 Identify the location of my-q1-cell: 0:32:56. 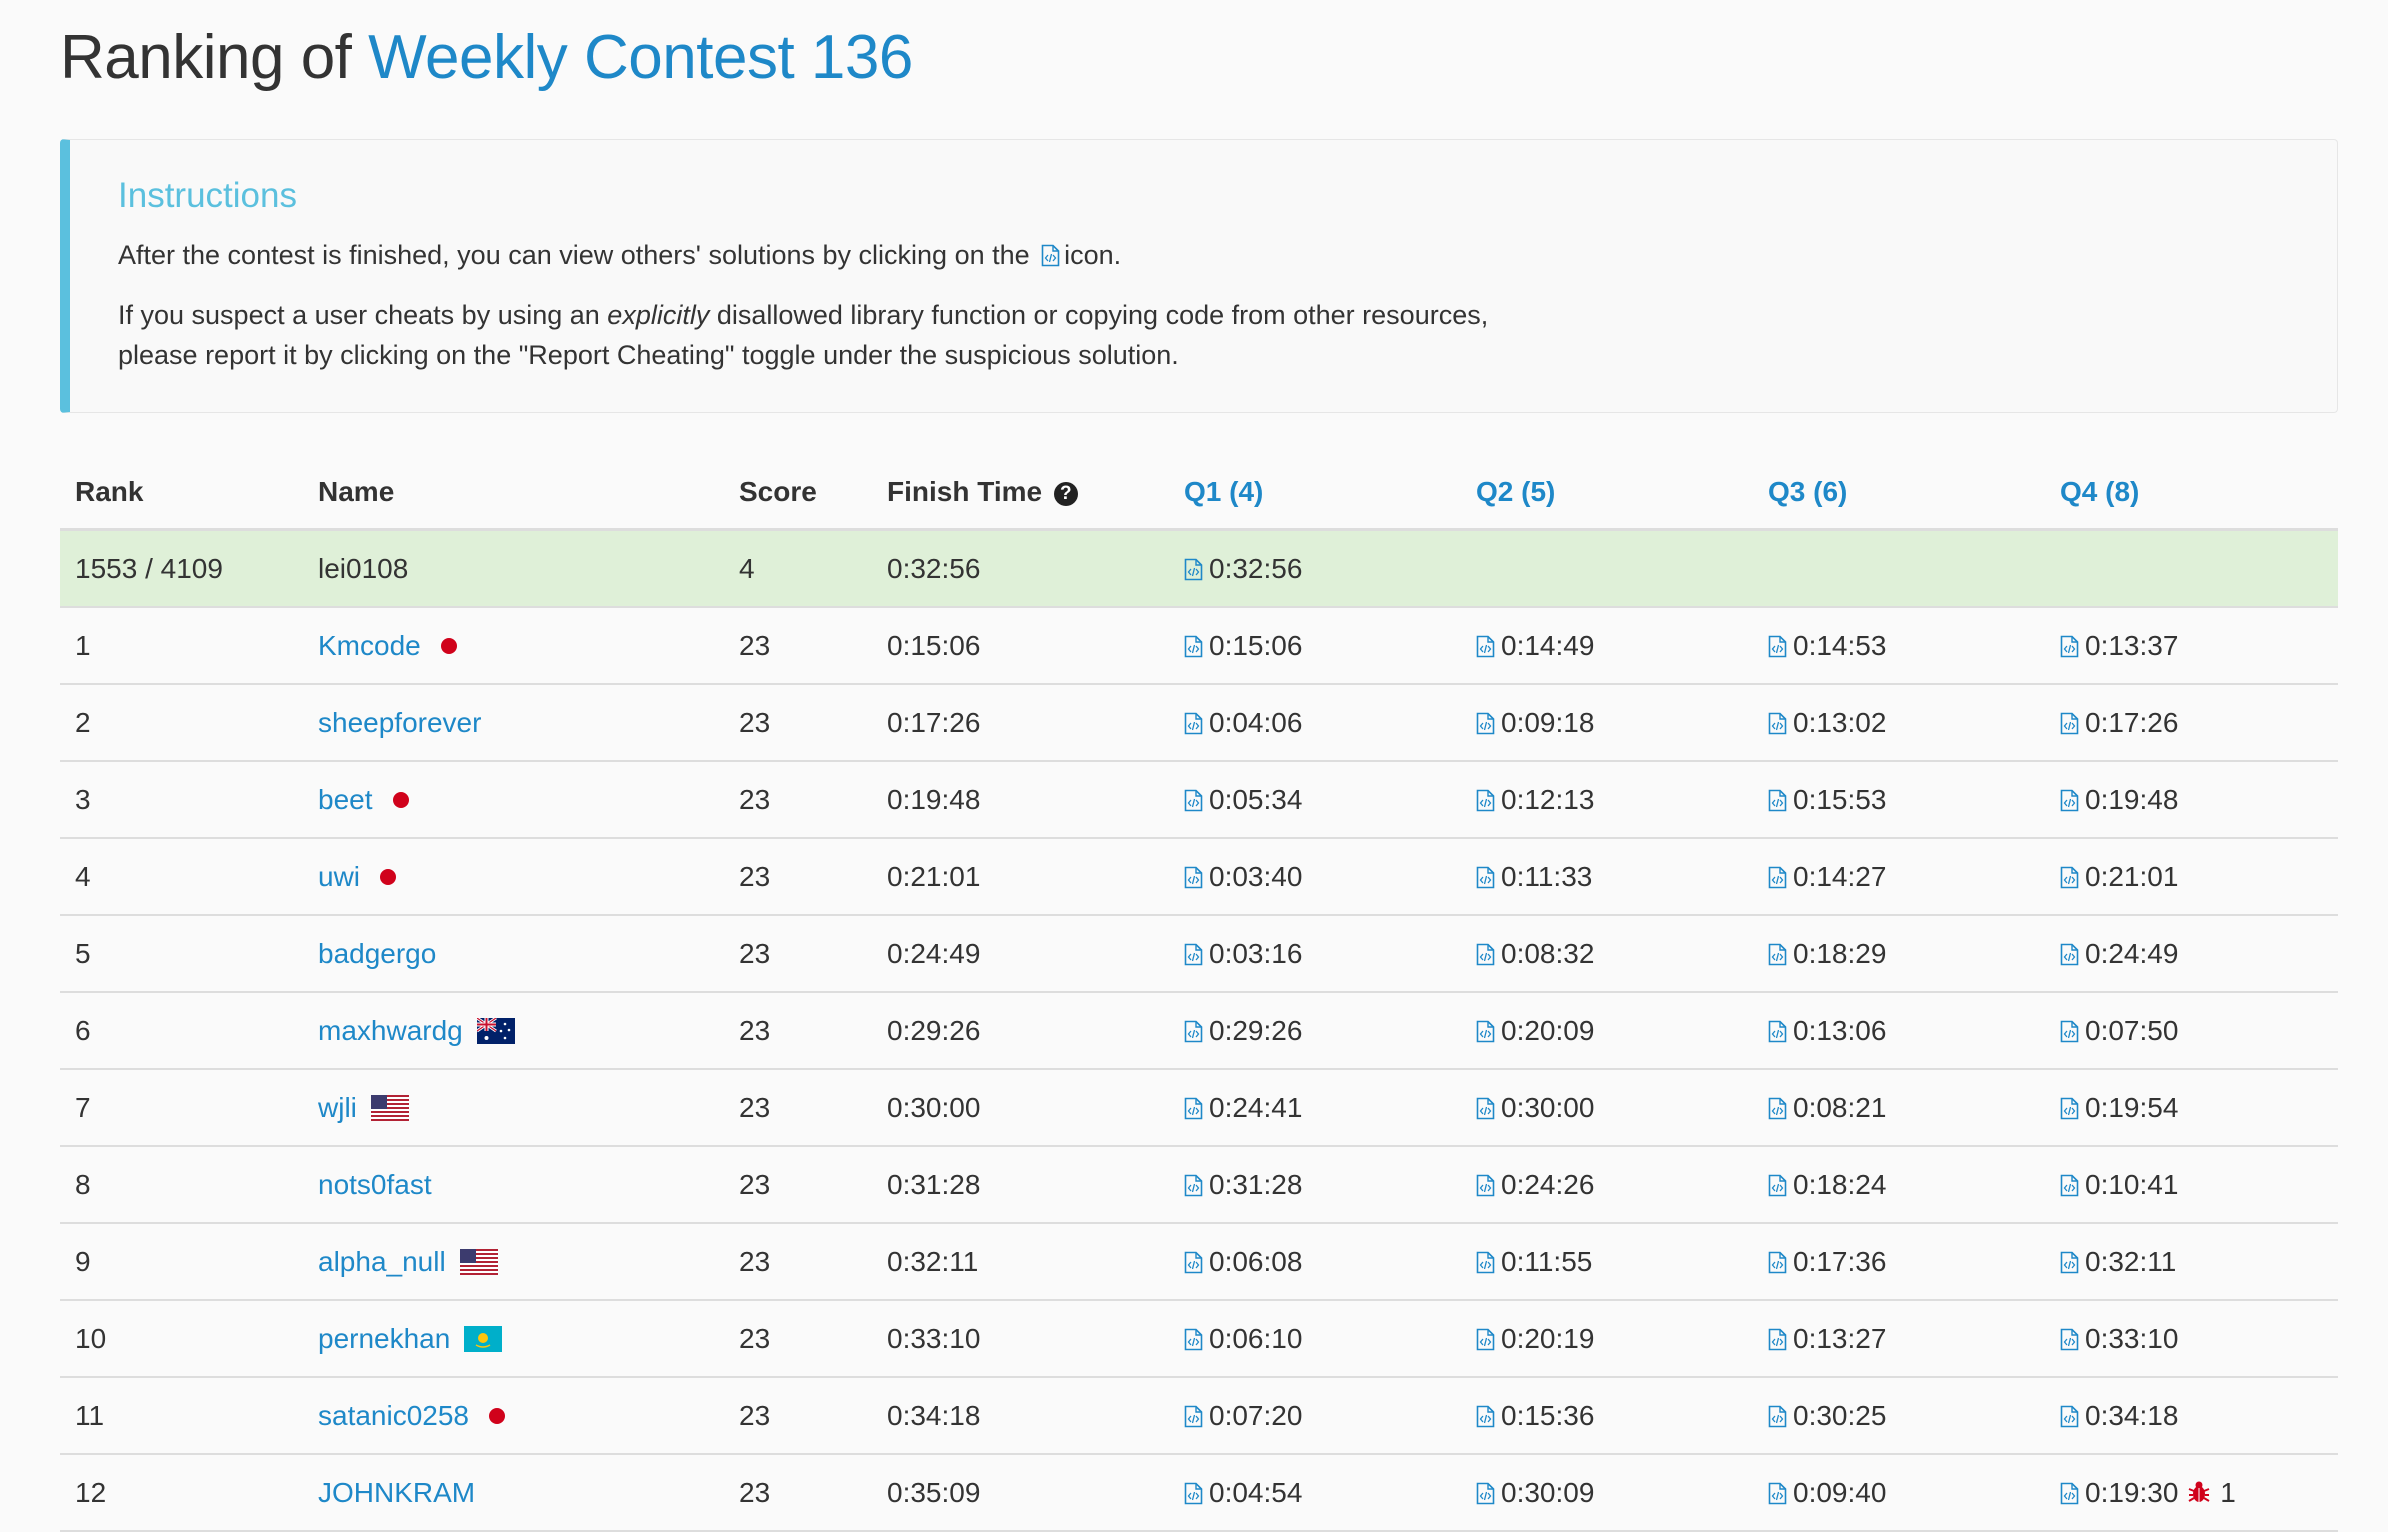
(1315, 568).